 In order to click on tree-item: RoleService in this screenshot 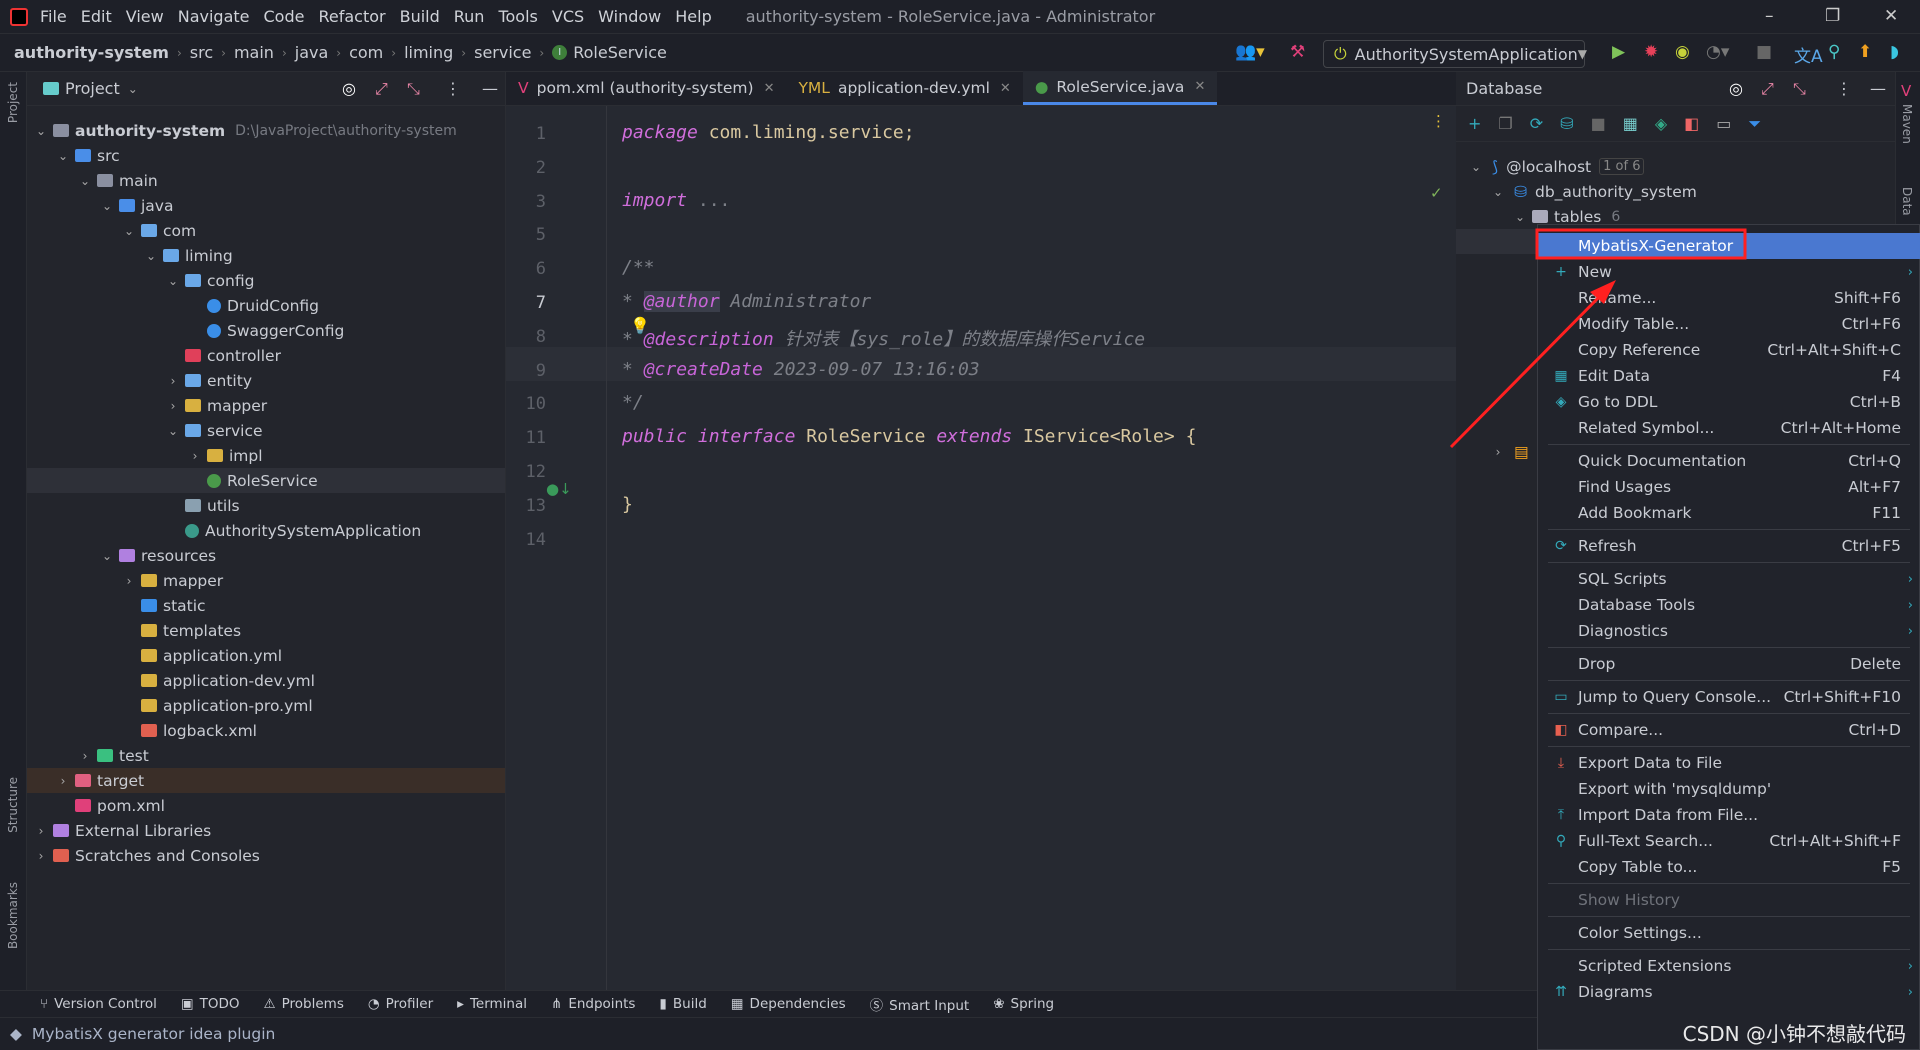, I will do `click(266, 480)`.